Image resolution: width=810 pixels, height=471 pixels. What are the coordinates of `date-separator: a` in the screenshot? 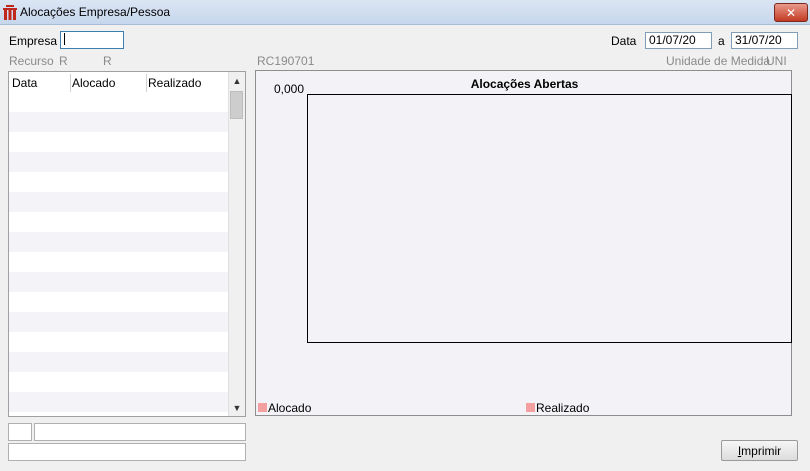 It's located at (721, 41).